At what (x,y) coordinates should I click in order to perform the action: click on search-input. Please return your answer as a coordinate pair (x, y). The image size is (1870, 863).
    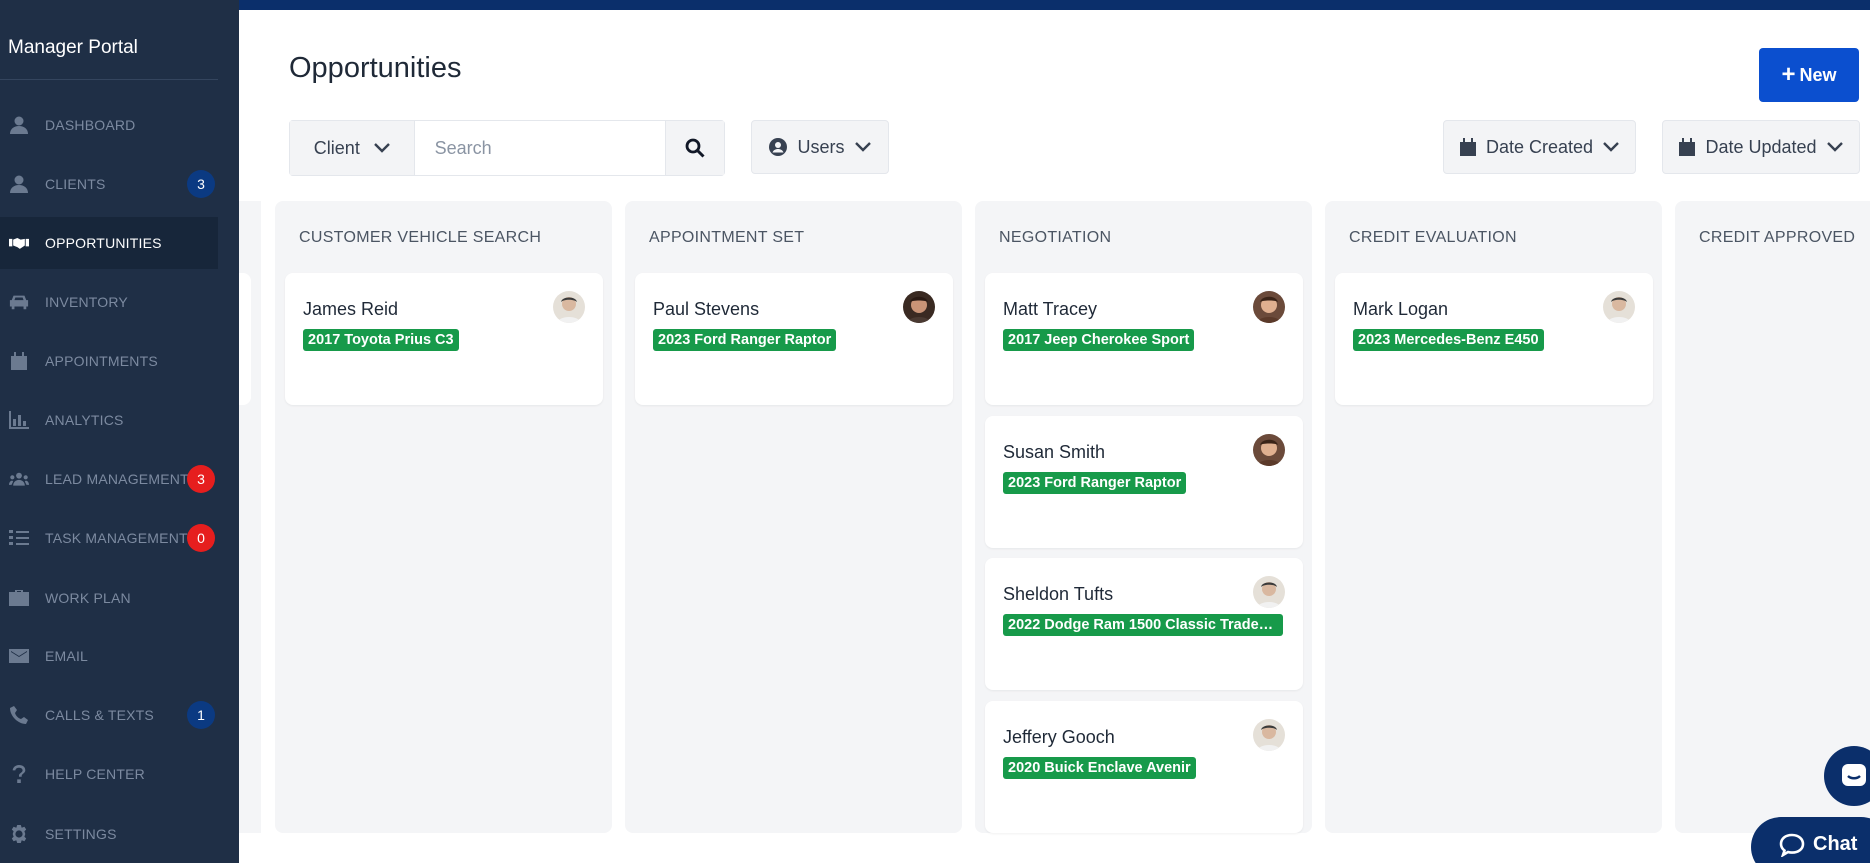
    Looking at the image, I should click on (539, 148).